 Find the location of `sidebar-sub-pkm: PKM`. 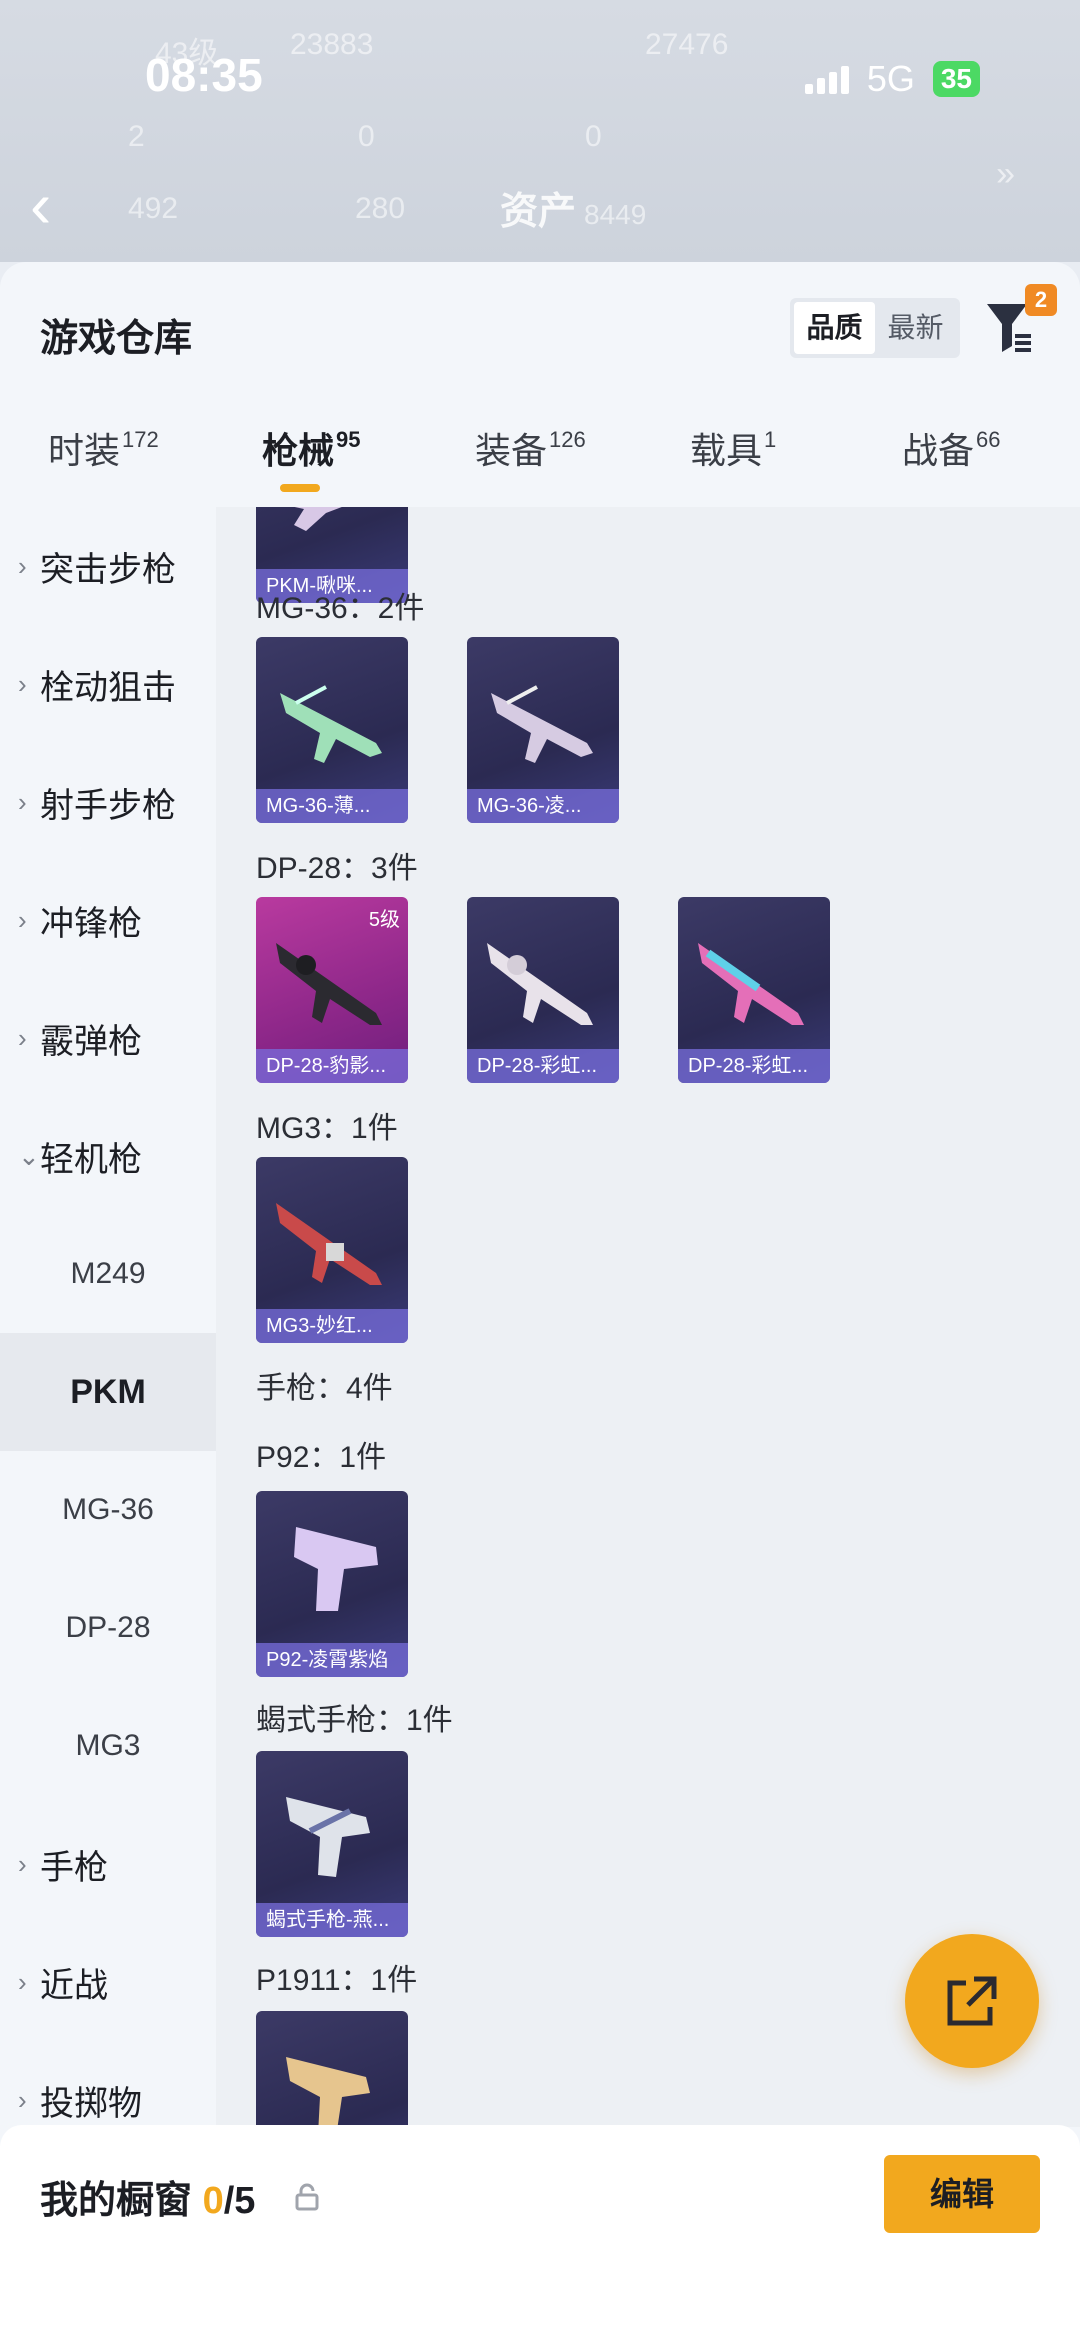

sidebar-sub-pkm: PKM is located at coordinates (108, 1392).